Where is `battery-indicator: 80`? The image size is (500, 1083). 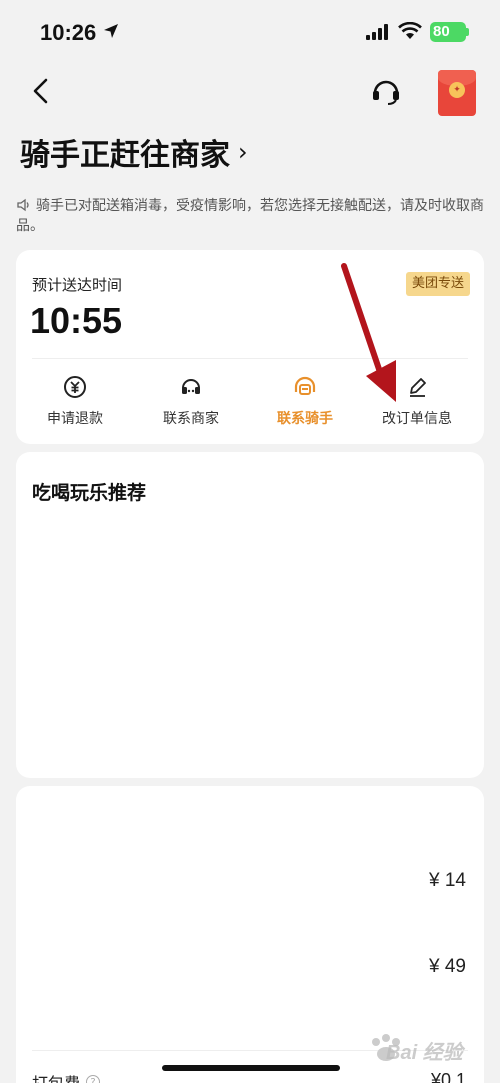 battery-indicator: 80 is located at coordinates (448, 32).